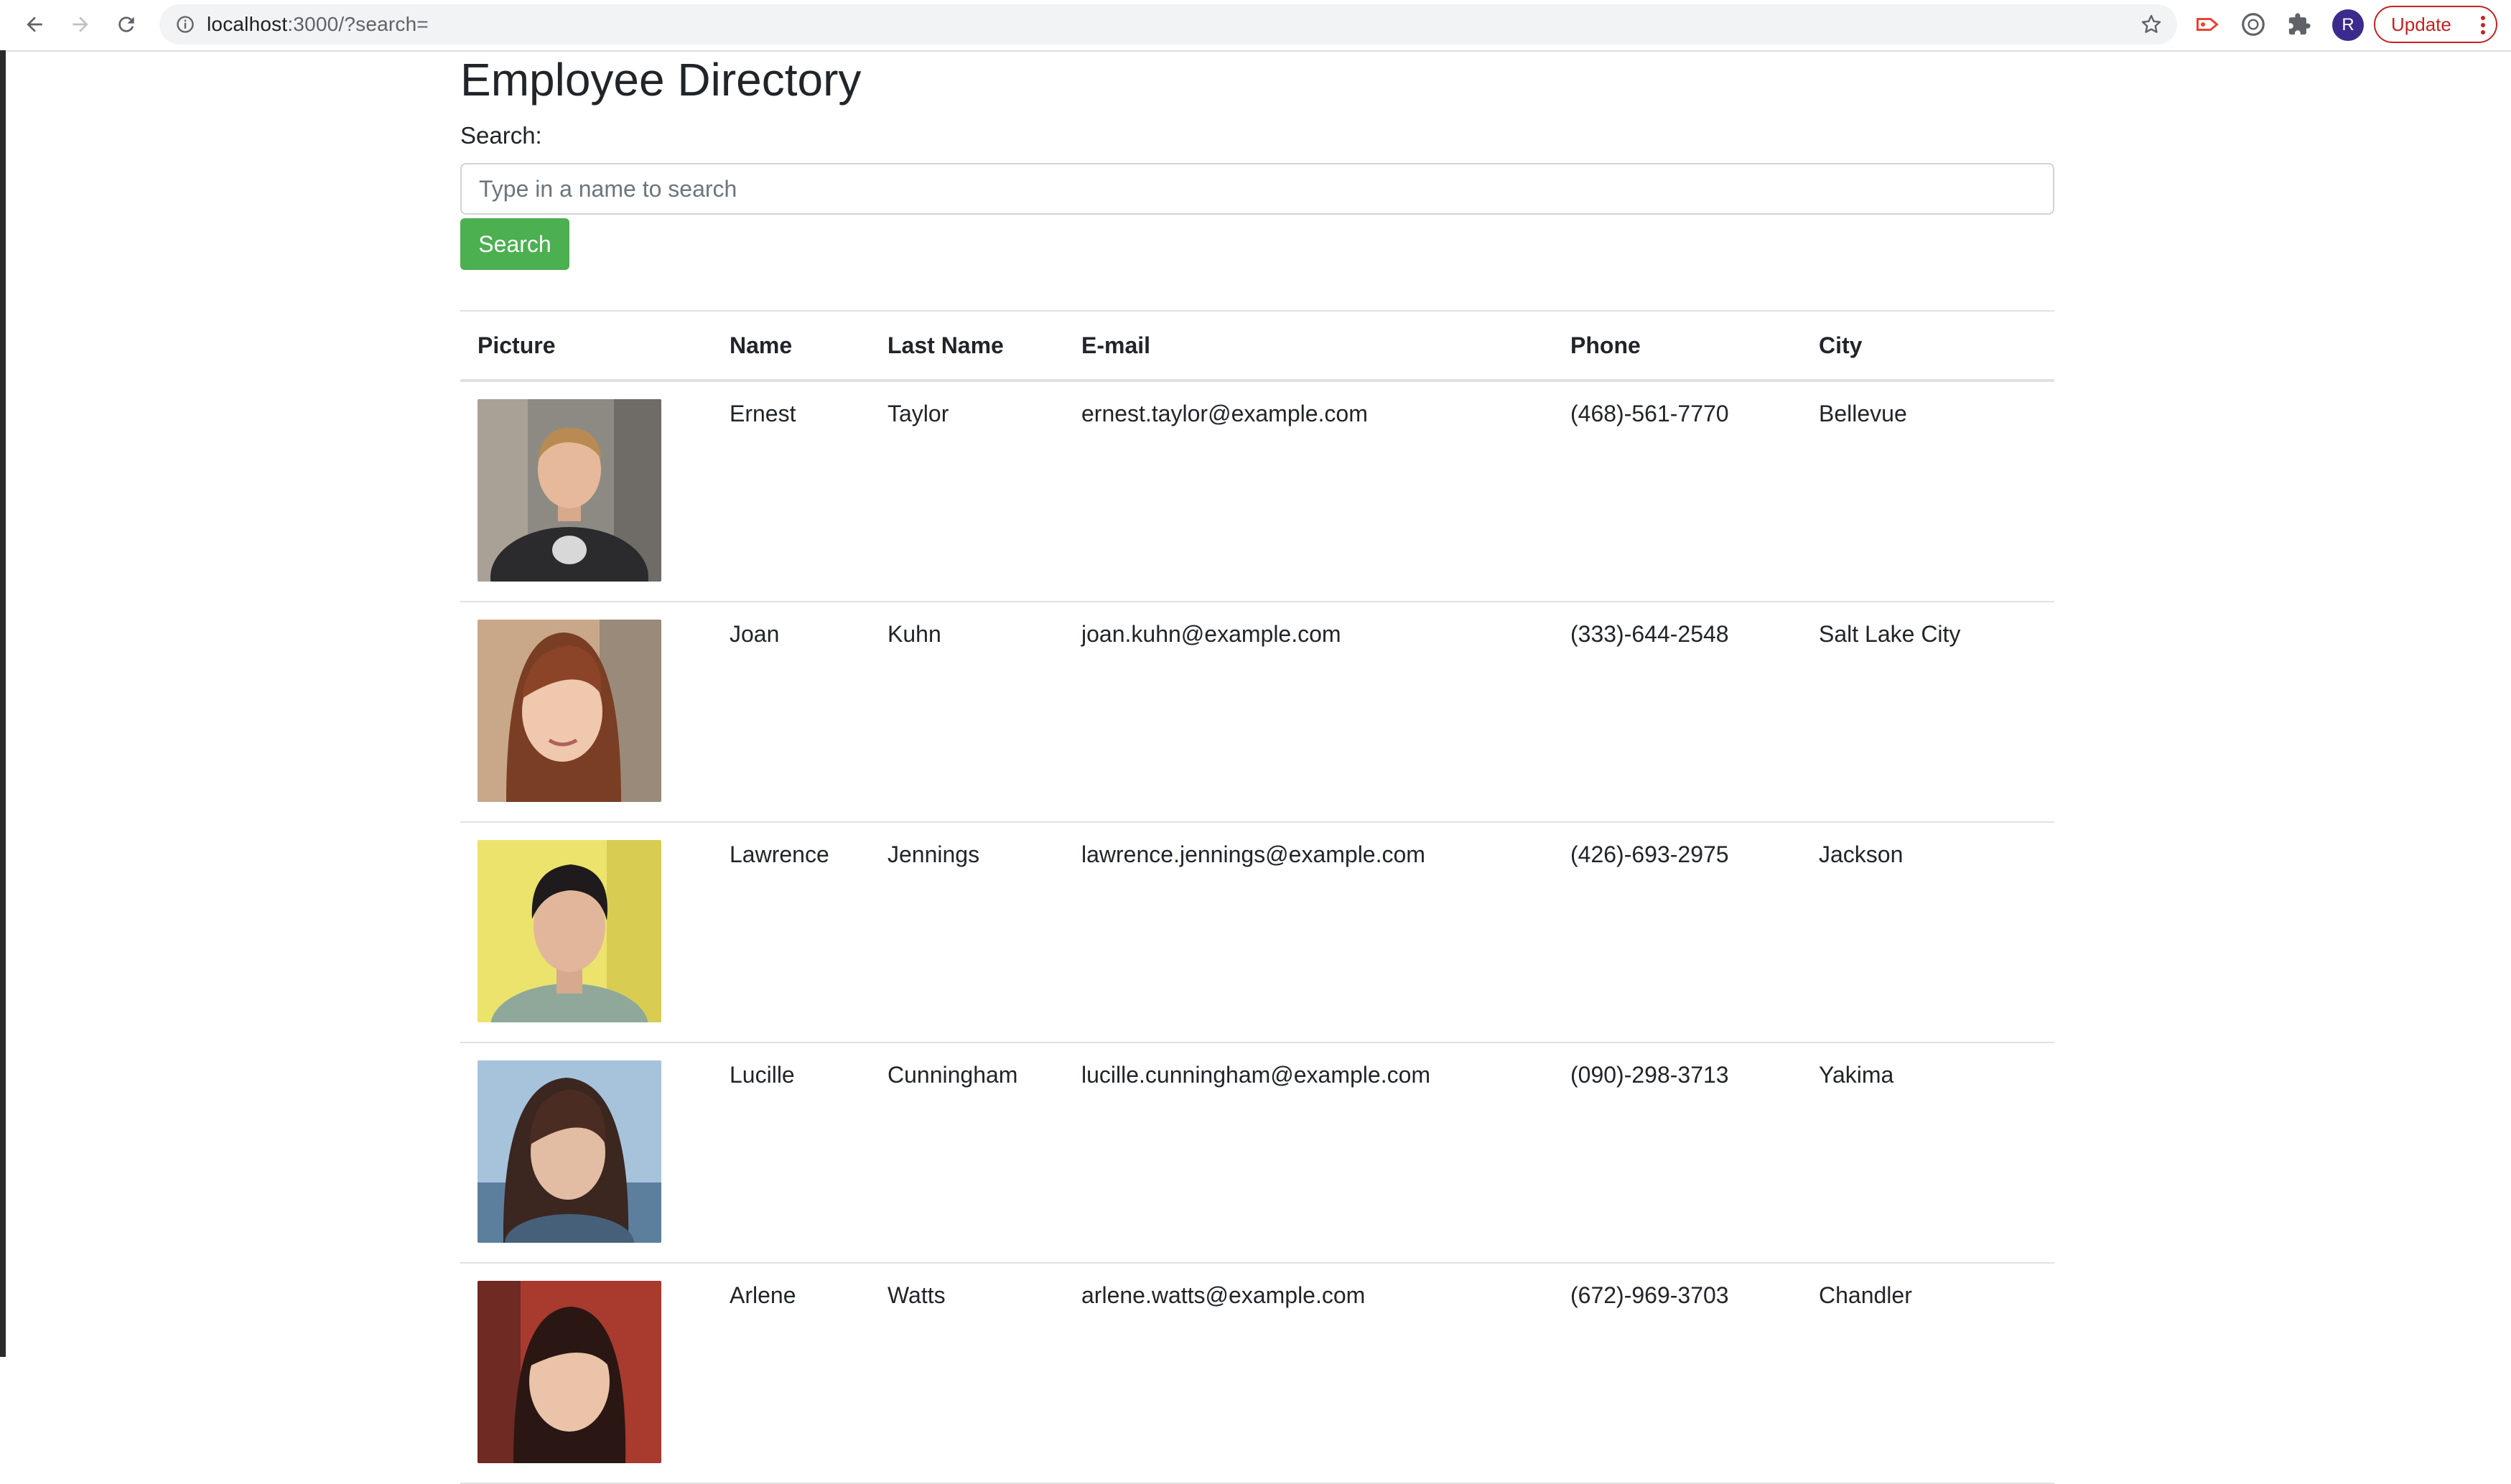  Describe the element at coordinates (1890, 634) in the screenshot. I see `city: Salt Lake City` at that location.